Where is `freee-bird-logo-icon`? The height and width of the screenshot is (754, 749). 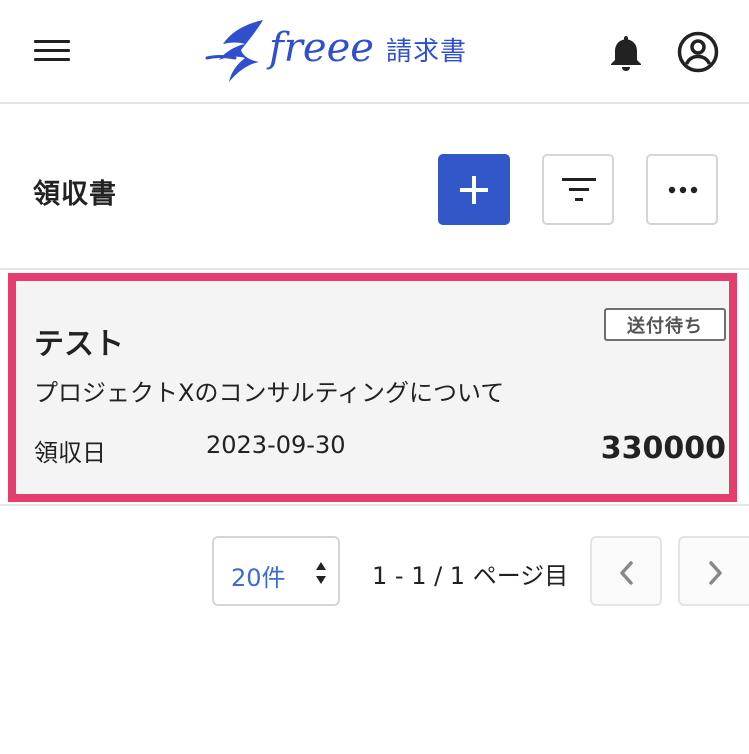
freee-bird-logo-icon is located at coordinates (234, 51).